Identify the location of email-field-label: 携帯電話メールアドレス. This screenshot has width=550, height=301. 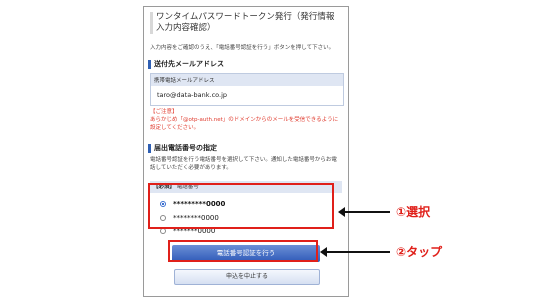
(247, 80).